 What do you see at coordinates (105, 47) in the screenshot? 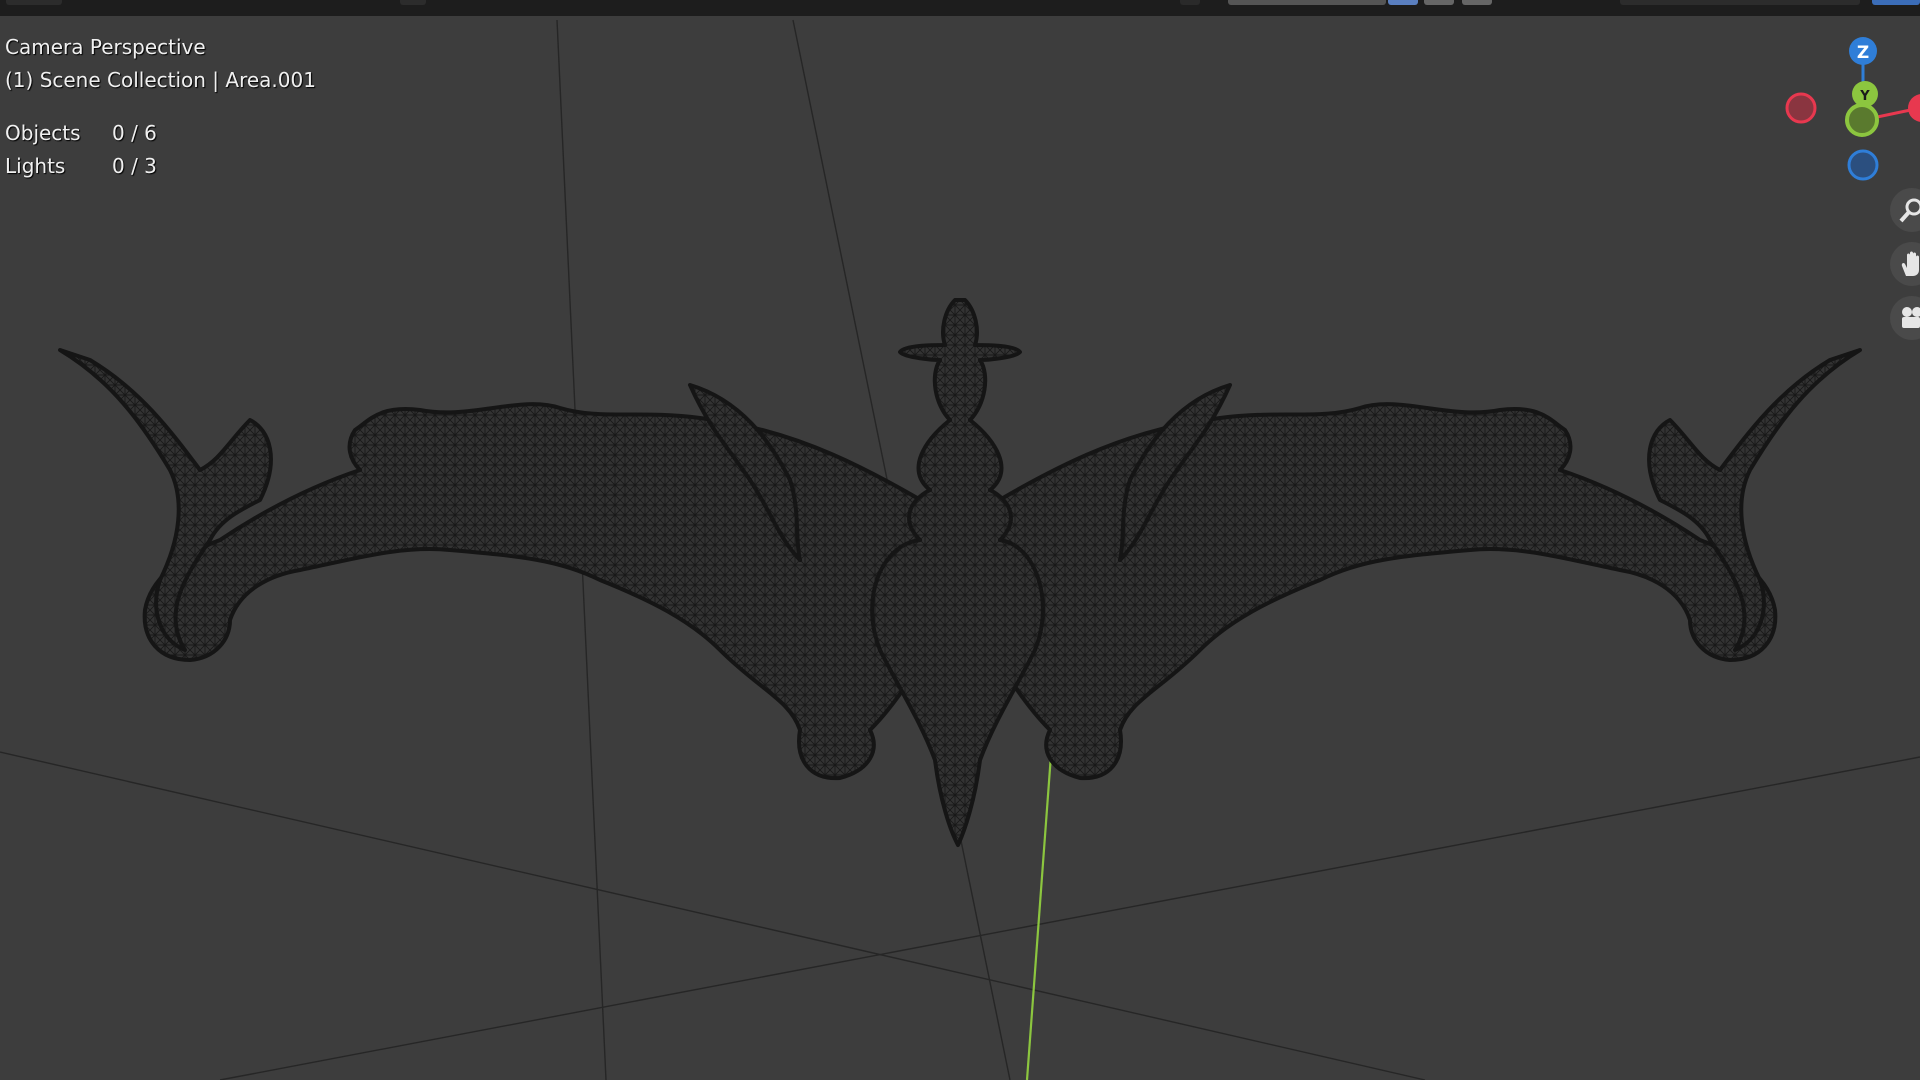
I see `view-name: Camera Perspective` at bounding box center [105, 47].